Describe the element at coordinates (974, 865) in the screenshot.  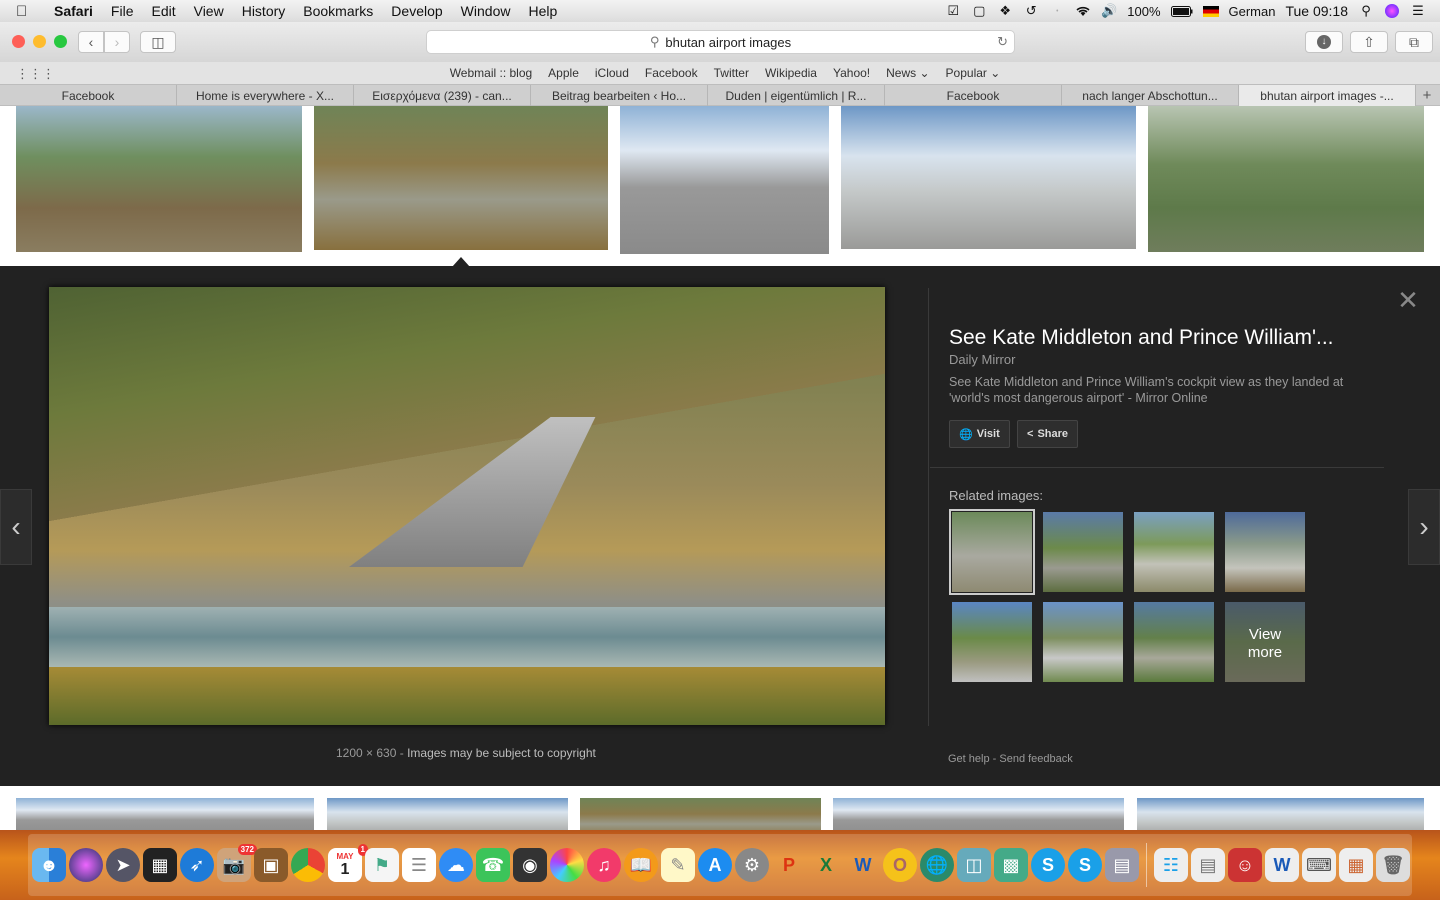
I see `preview-app-icon: ◫` at that location.